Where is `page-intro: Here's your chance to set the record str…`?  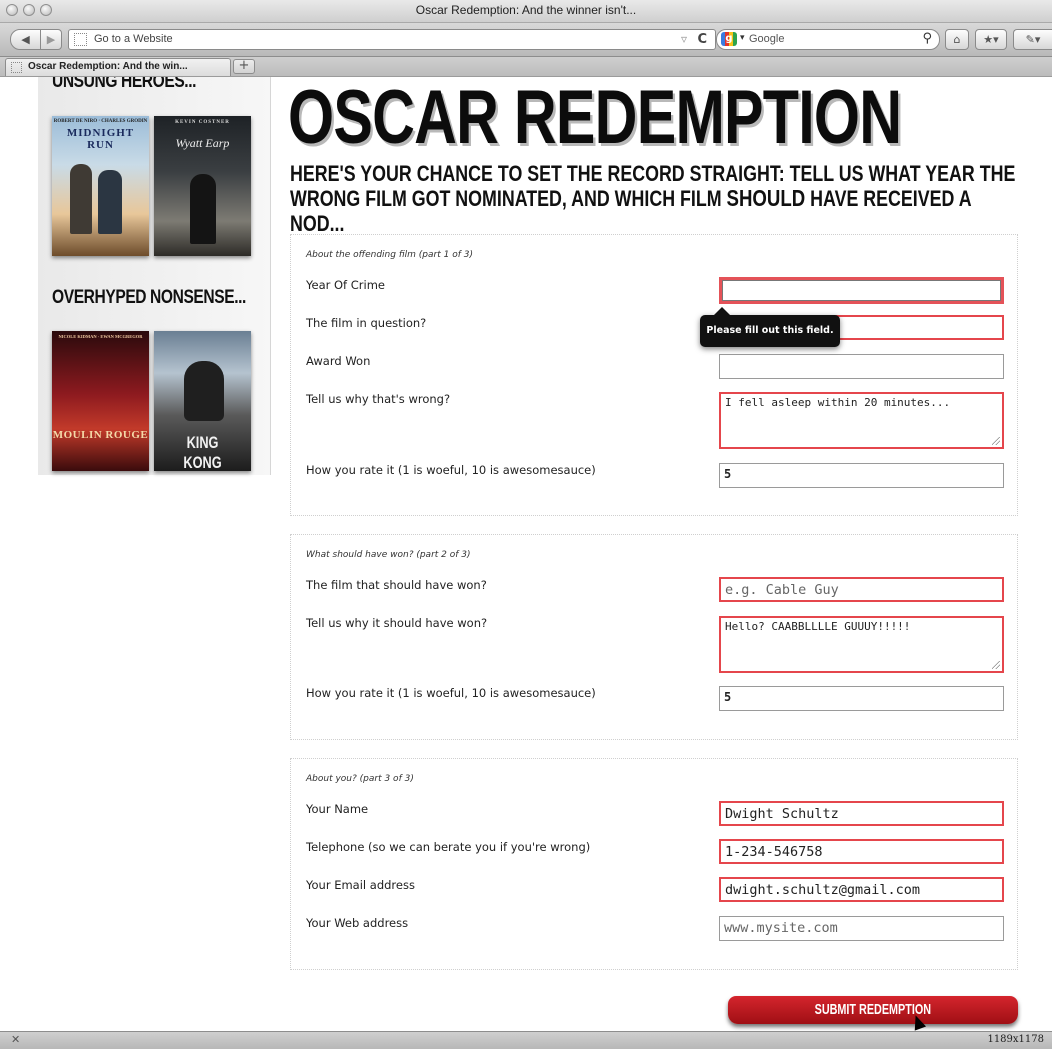
page-intro: Here's your chance to set the record str… is located at coordinates (654, 198).